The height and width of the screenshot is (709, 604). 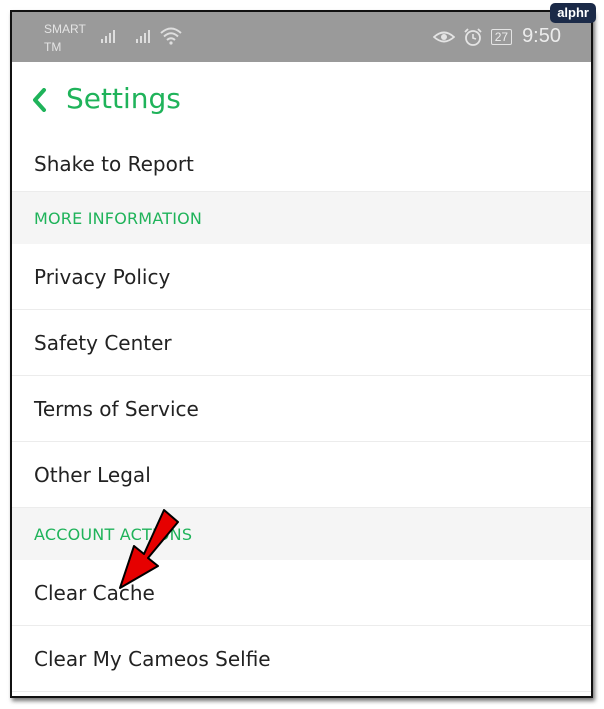 What do you see at coordinates (301, 218) in the screenshot?
I see `section-header-more-information: MORE INFORMATION` at bounding box center [301, 218].